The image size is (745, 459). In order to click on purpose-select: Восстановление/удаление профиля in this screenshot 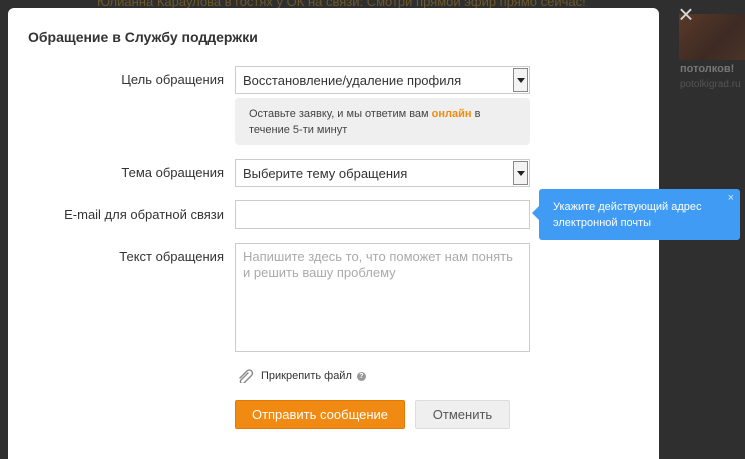, I will do `click(382, 80)`.